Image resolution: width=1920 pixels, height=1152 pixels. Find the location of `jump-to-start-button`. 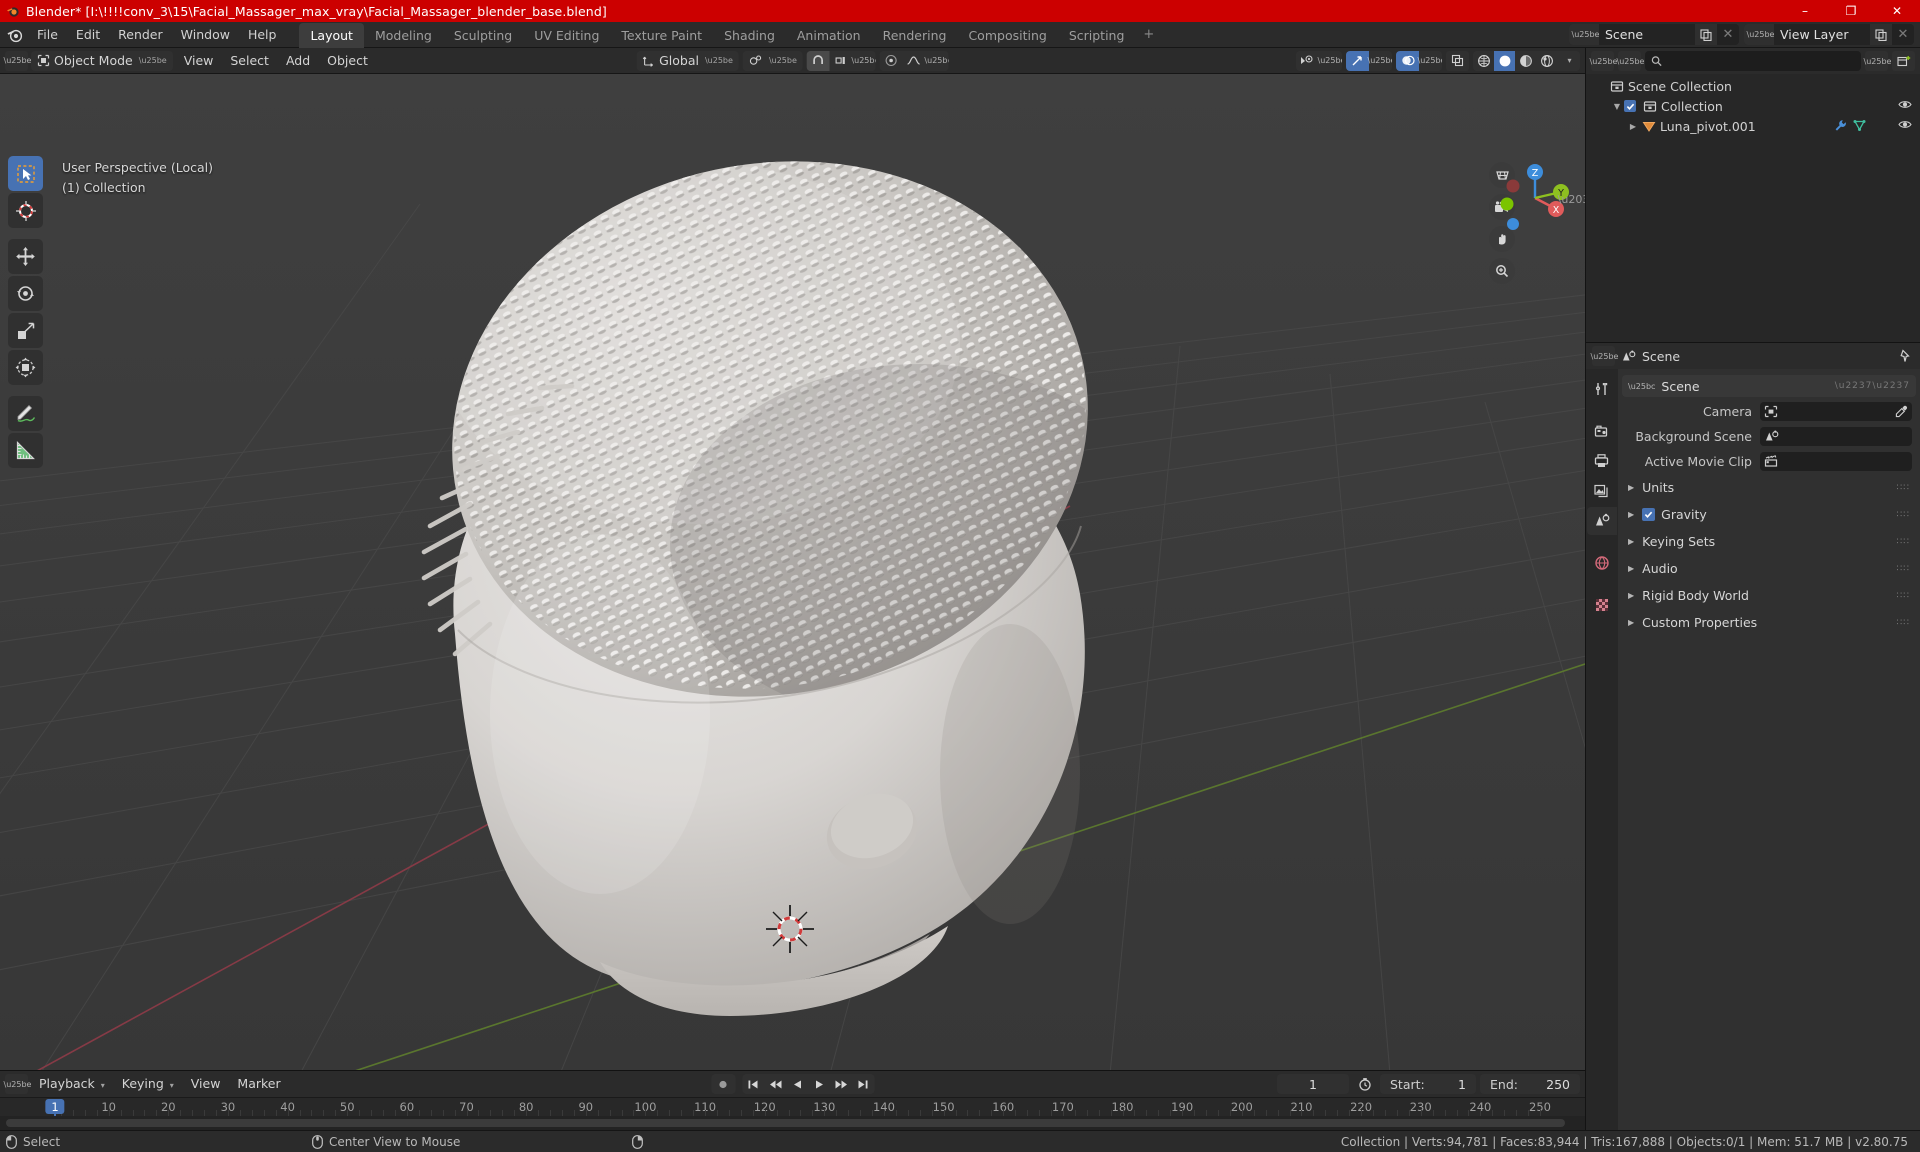

jump-to-start-button is located at coordinates (753, 1084).